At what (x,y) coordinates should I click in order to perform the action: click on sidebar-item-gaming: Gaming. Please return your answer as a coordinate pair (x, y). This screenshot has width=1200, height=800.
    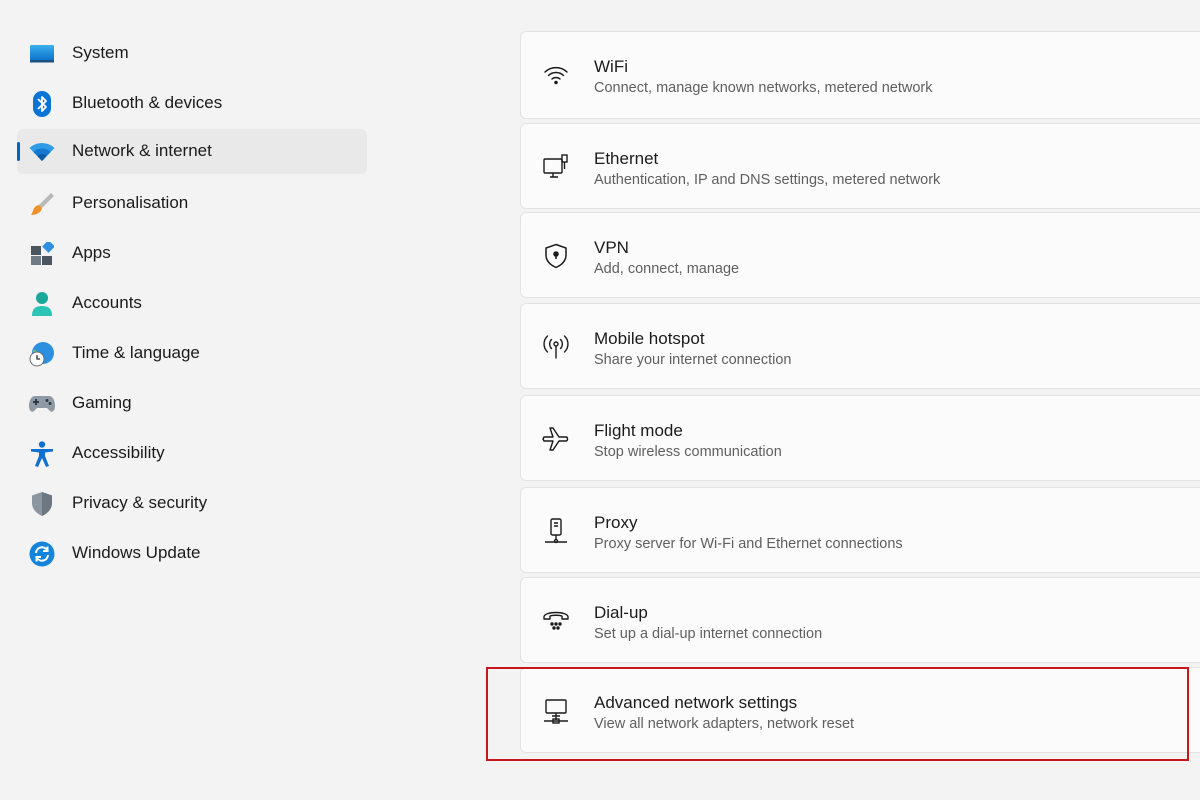
    Looking at the image, I should click on (192, 403).